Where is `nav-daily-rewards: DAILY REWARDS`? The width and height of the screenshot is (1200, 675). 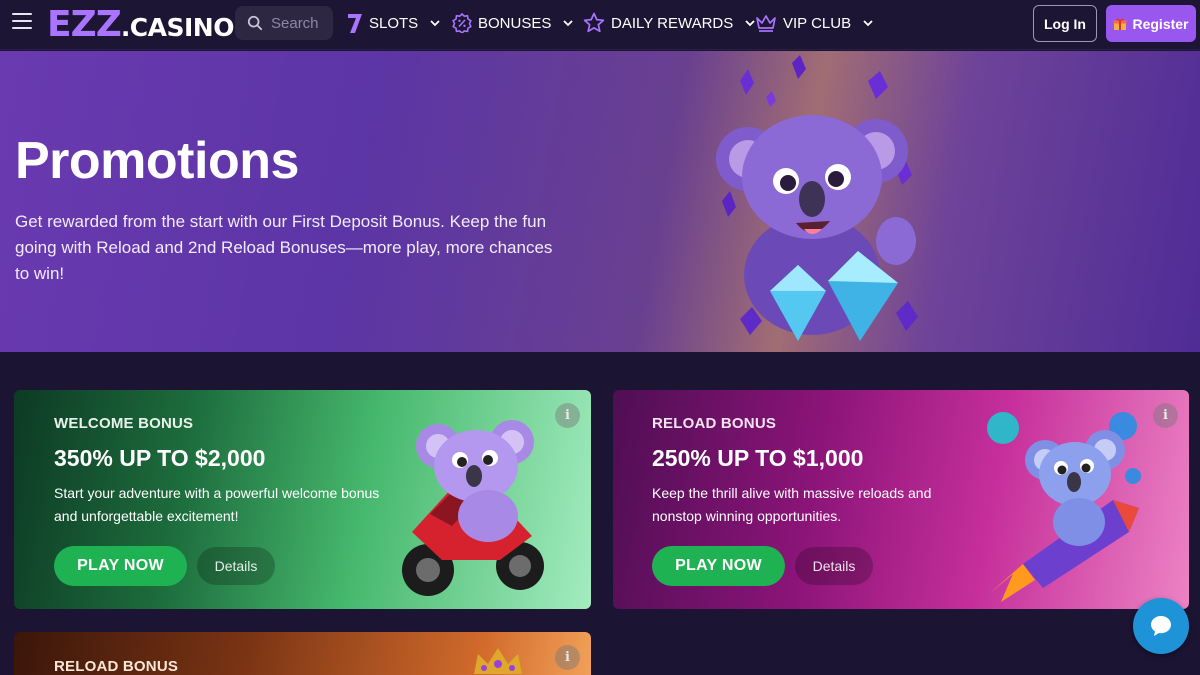 nav-daily-rewards: DAILY REWARDS is located at coordinates (669, 23).